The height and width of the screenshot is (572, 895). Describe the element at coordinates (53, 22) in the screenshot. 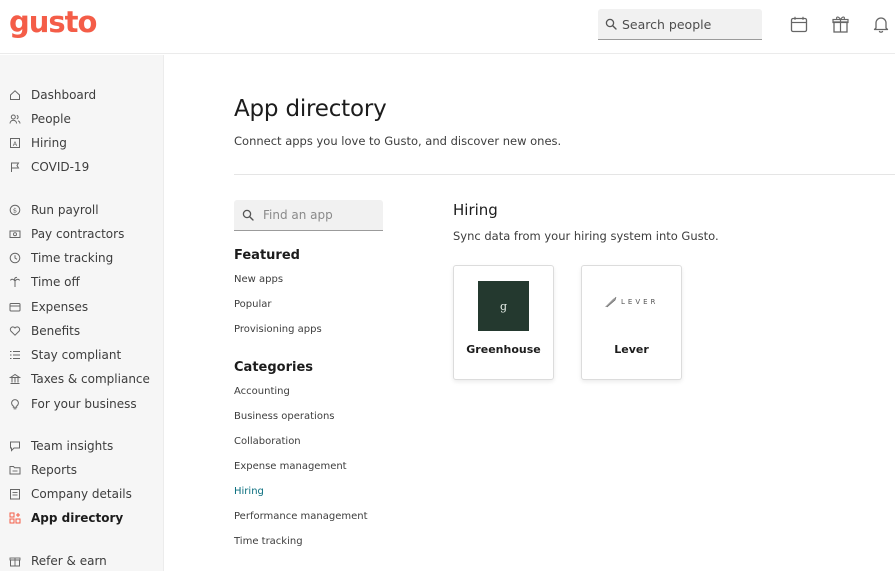

I see `gusto-logo: gusto` at that location.